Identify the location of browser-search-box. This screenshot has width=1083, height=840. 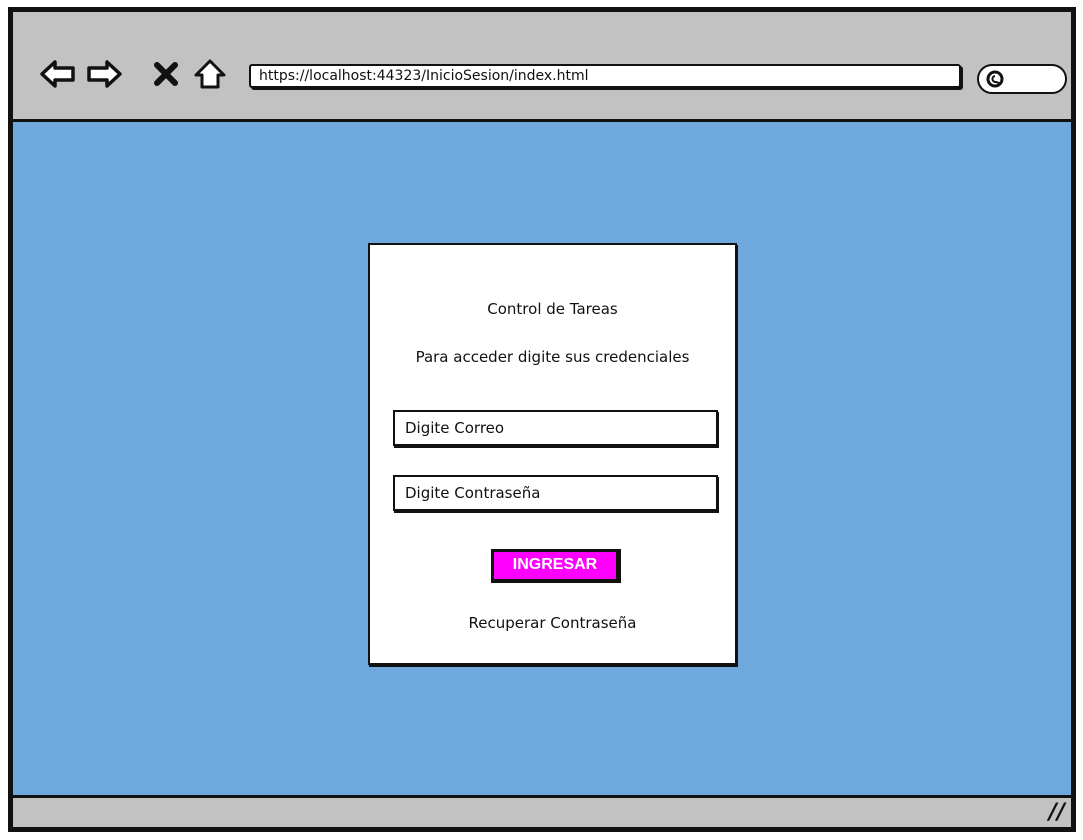
(1022, 79).